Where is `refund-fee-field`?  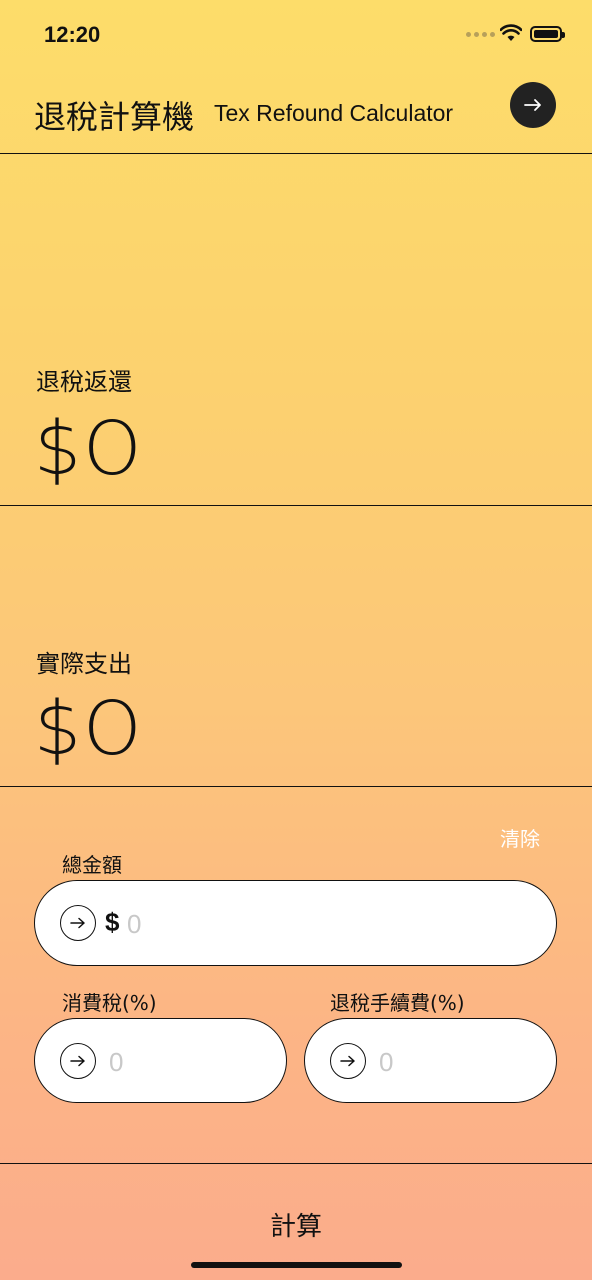
refund-fee-field is located at coordinates (430, 1060).